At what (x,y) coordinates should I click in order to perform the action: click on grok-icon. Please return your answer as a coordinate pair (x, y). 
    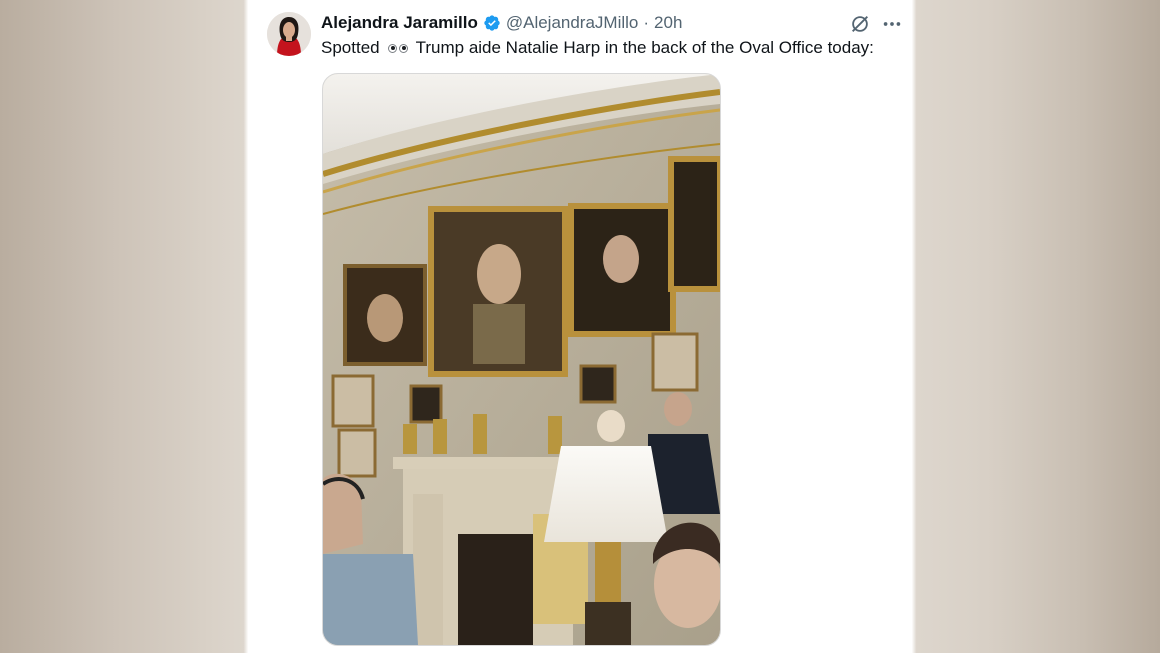
    Looking at the image, I should click on (860, 24).